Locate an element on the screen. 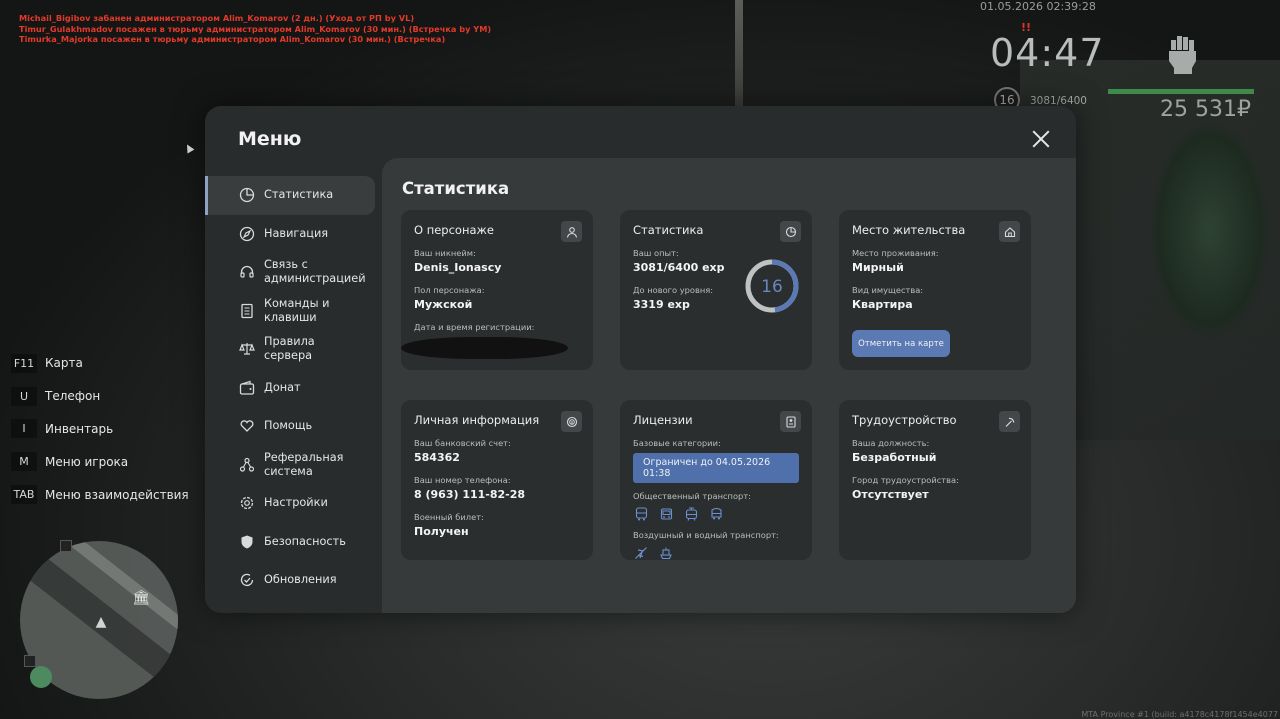 The width and height of the screenshot is (1280, 719). property-type-label: Вид имущества: is located at coordinates (888, 290).